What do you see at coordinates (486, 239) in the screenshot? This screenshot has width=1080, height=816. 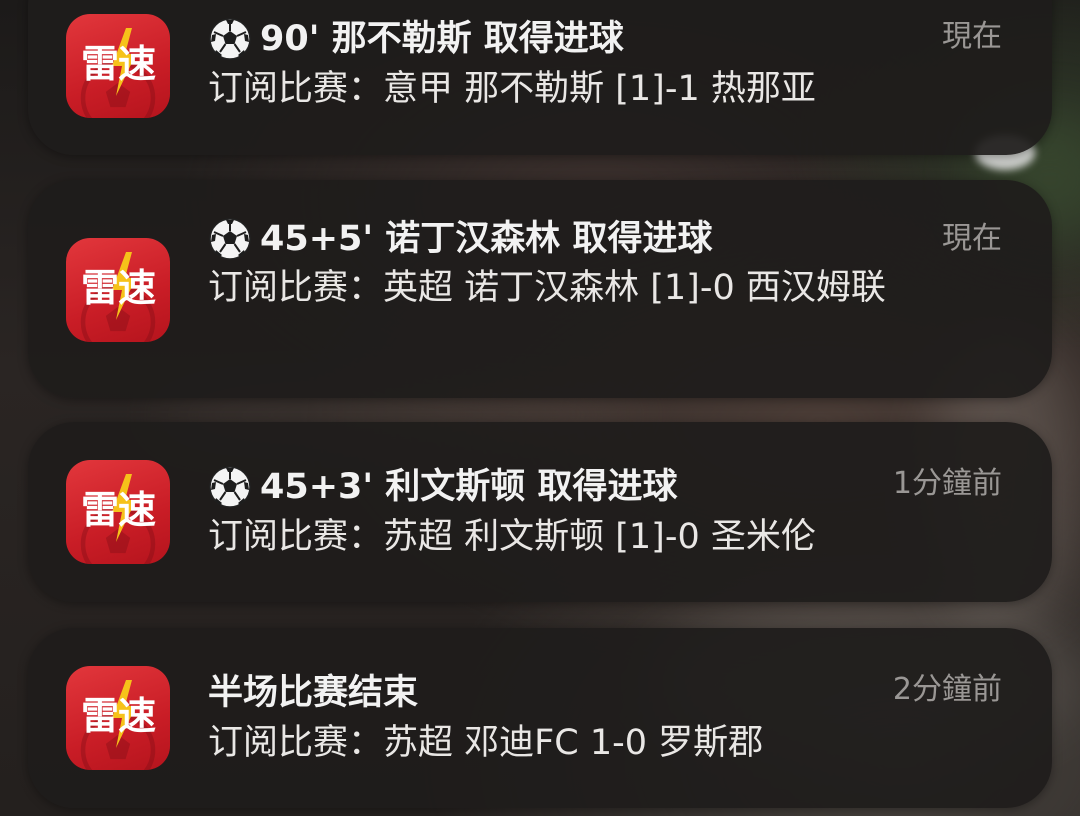 I see `notification-title-text: 45+5' 诺丁汉森林 取得进球` at bounding box center [486, 239].